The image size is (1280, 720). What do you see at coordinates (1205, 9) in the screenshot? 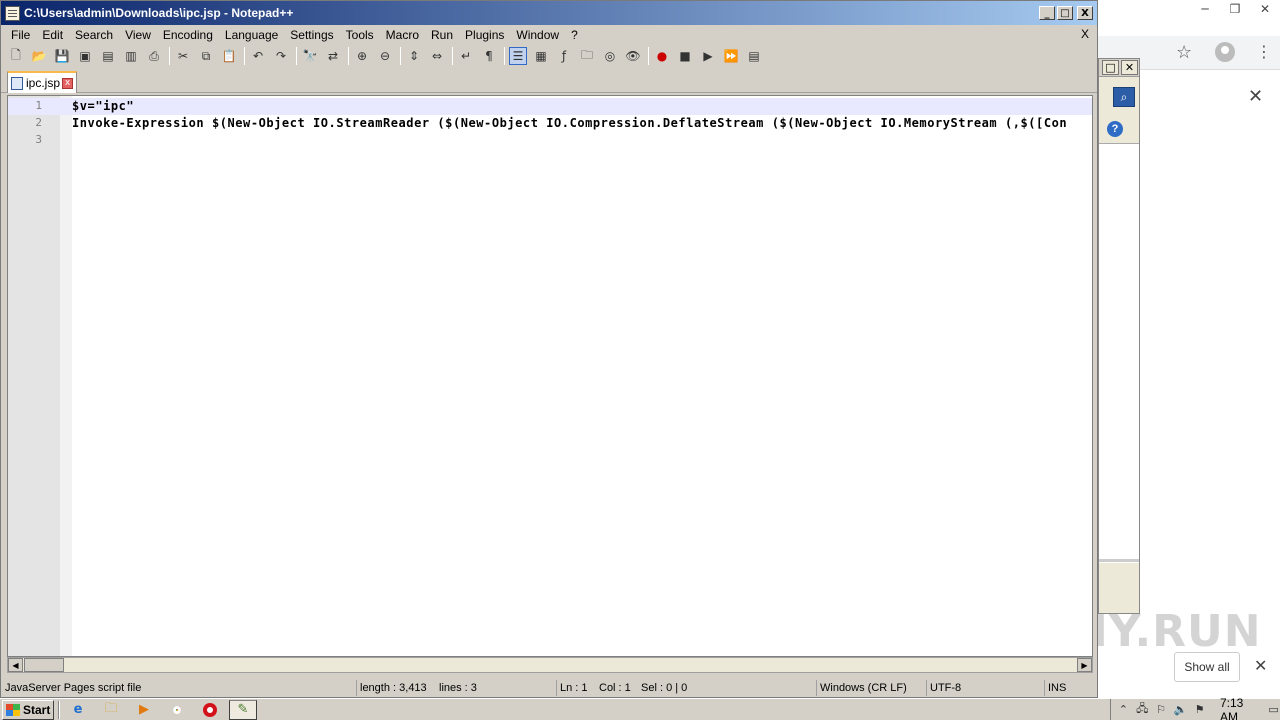
I see `browser-minimize-button: ─` at bounding box center [1205, 9].